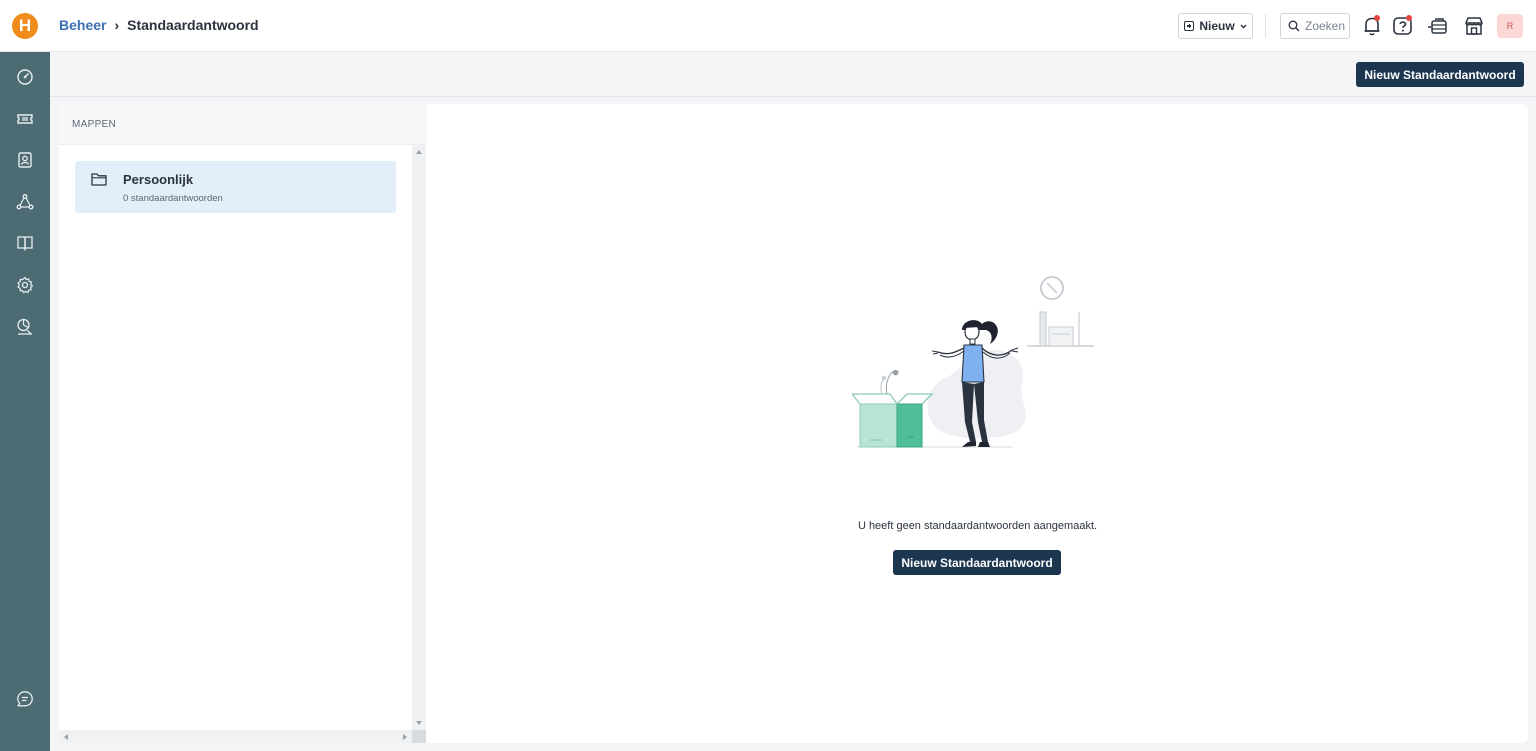 The height and width of the screenshot is (751, 1536). I want to click on scroll-up-arrow-icon, so click(419, 152).